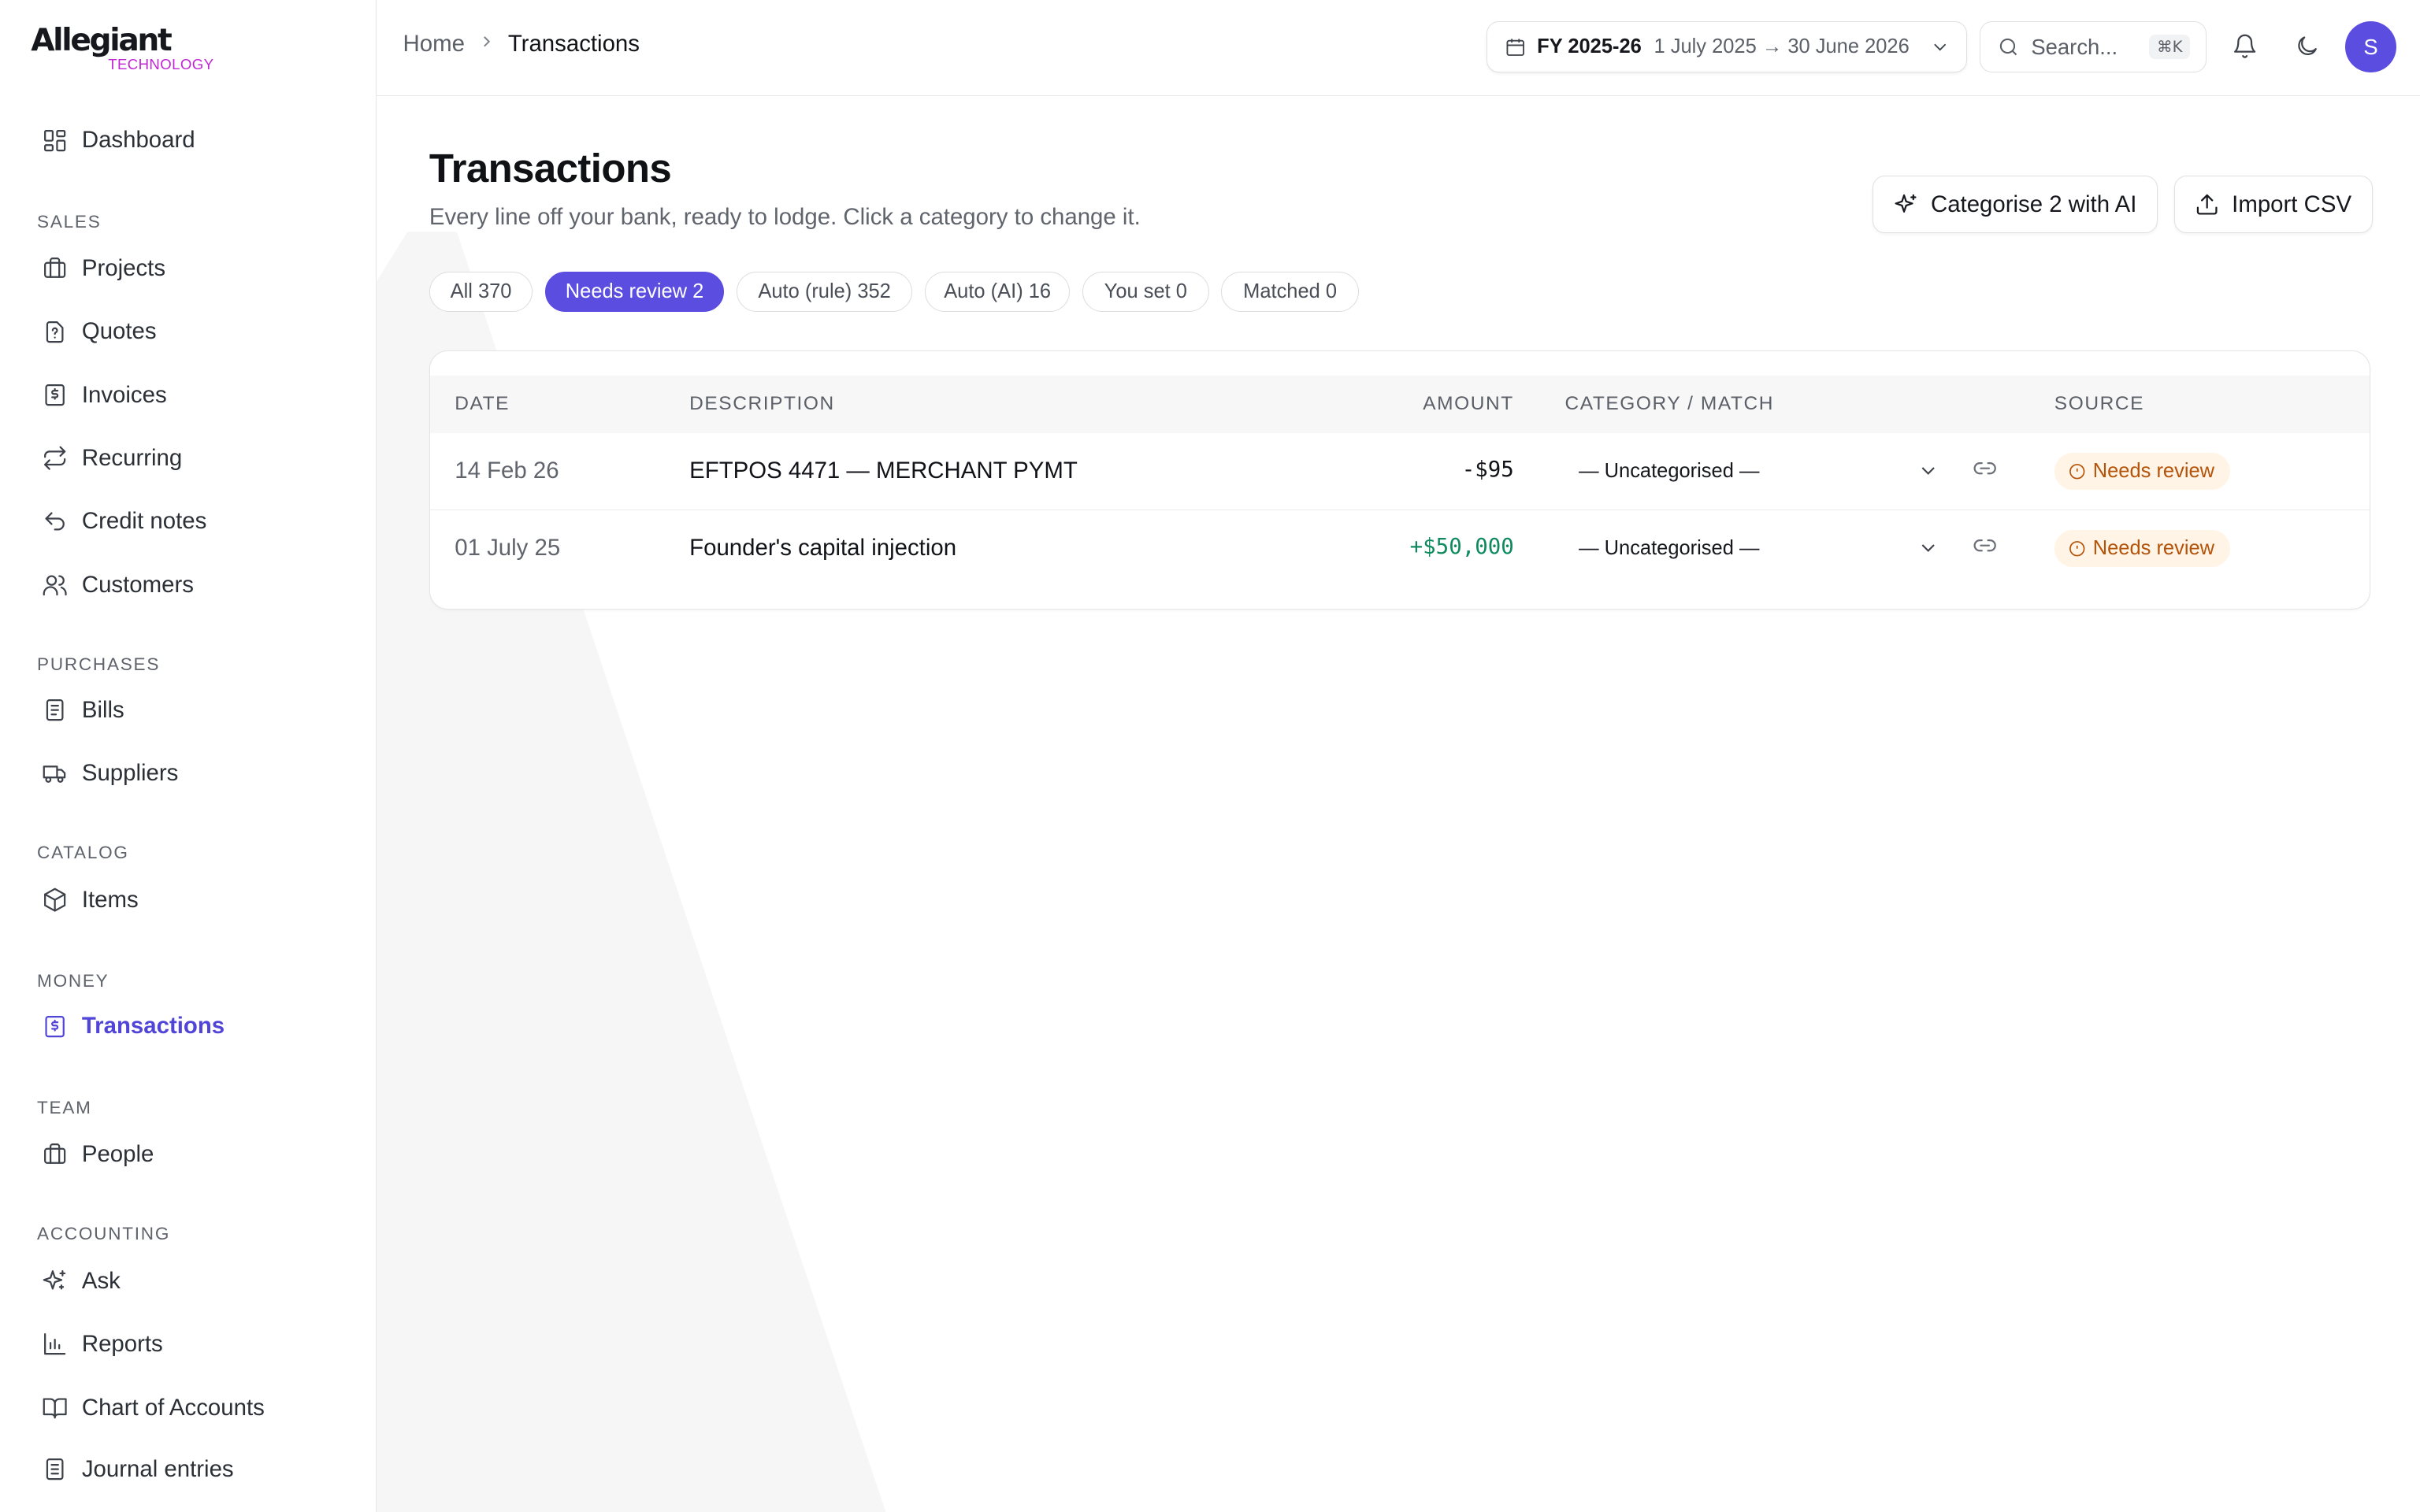  What do you see at coordinates (55, 900) in the screenshot?
I see `box-icon` at bounding box center [55, 900].